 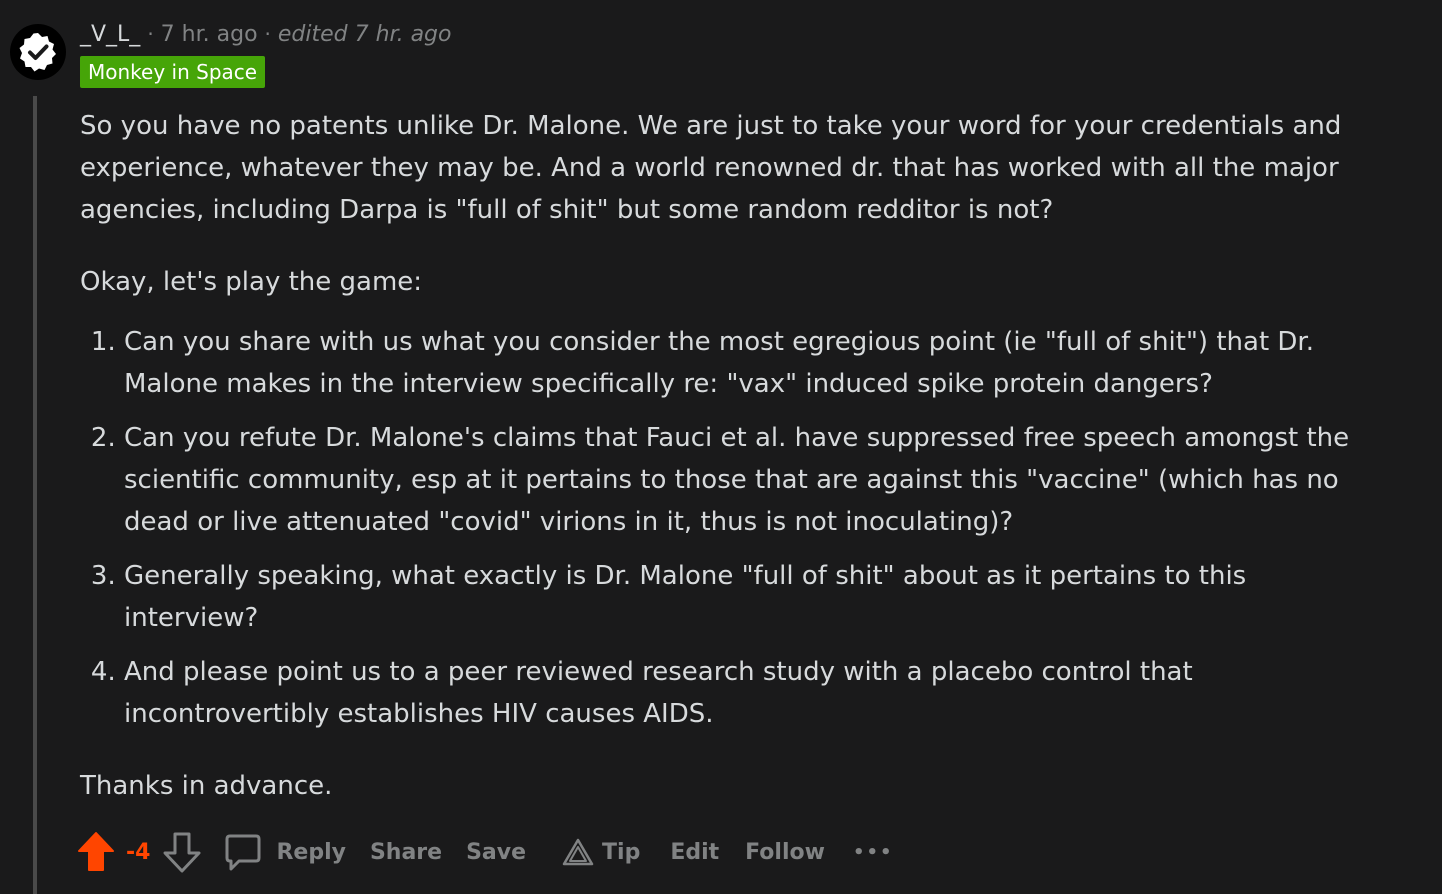 I want to click on avatar, so click(x=38, y=52).